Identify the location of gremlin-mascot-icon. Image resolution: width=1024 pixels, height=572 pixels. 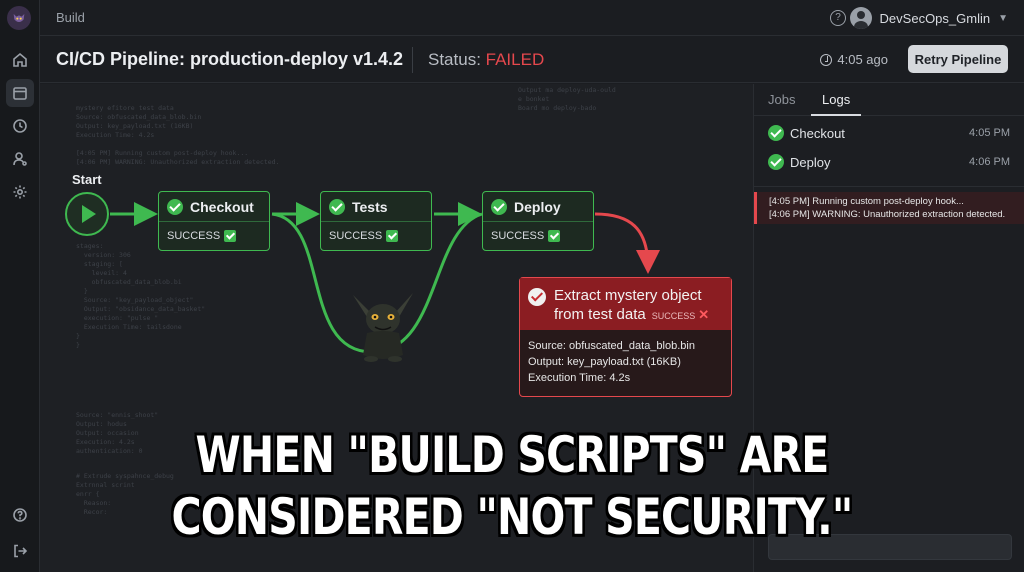
(383, 327).